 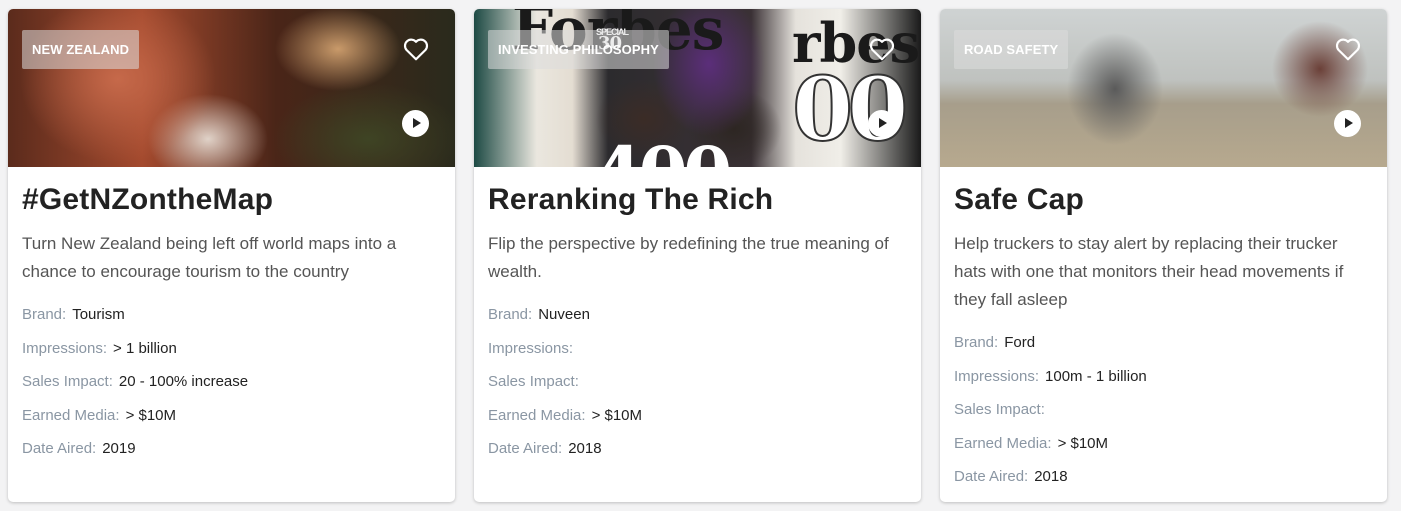 I want to click on card-title: Reranking The Rich, so click(x=697, y=200).